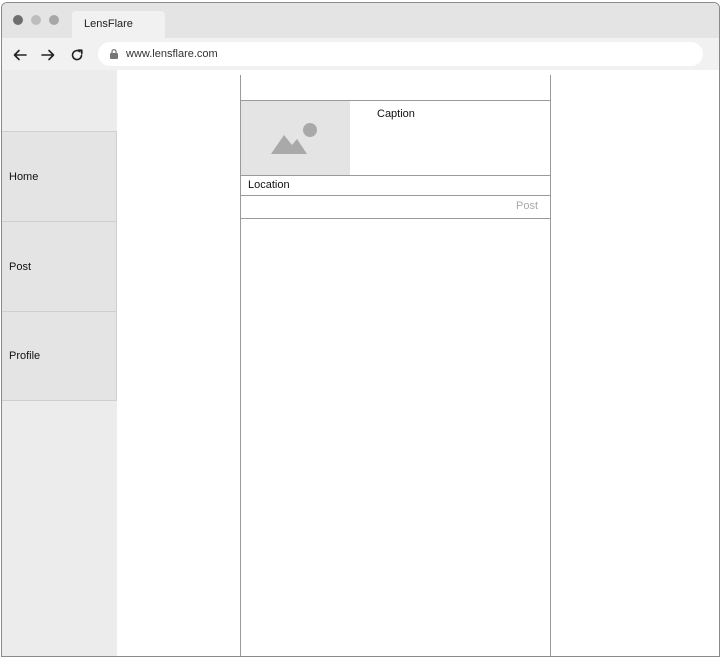 The width and height of the screenshot is (722, 658). What do you see at coordinates (77, 55) in the screenshot?
I see `reload-icon` at bounding box center [77, 55].